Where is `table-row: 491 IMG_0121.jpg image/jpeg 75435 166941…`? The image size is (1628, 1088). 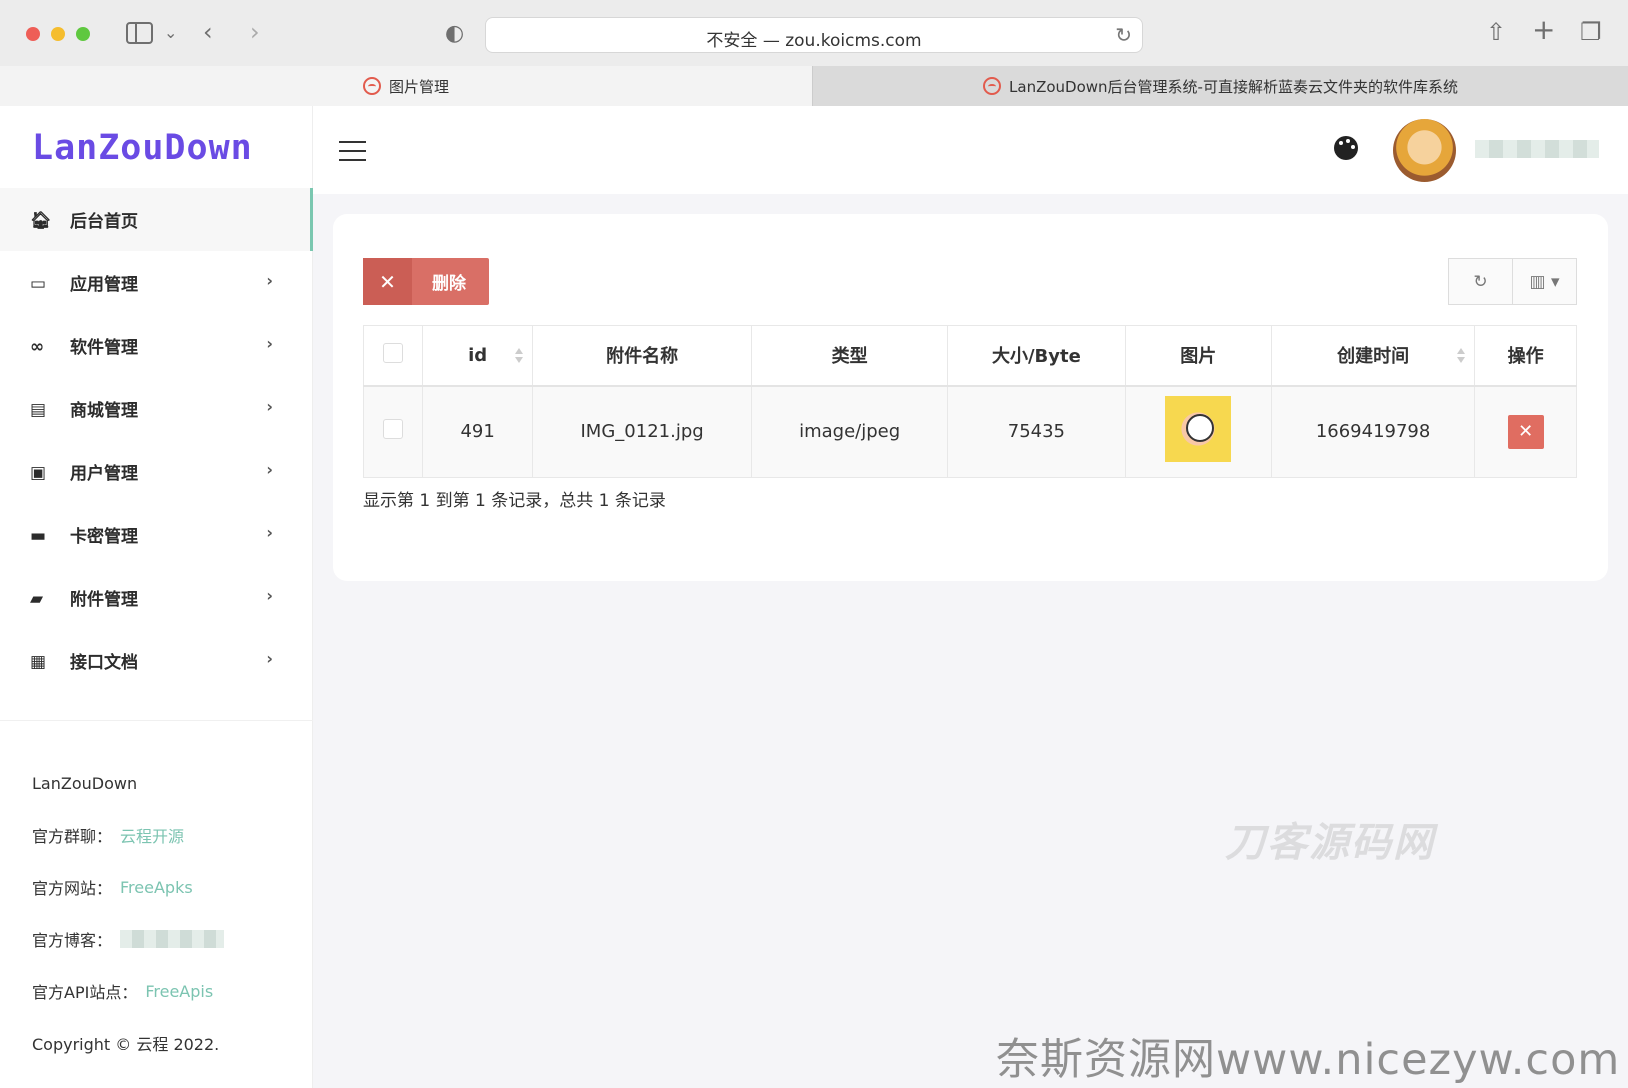 table-row: 491 IMG_0121.jpg image/jpeg 75435 166941… is located at coordinates (969, 431).